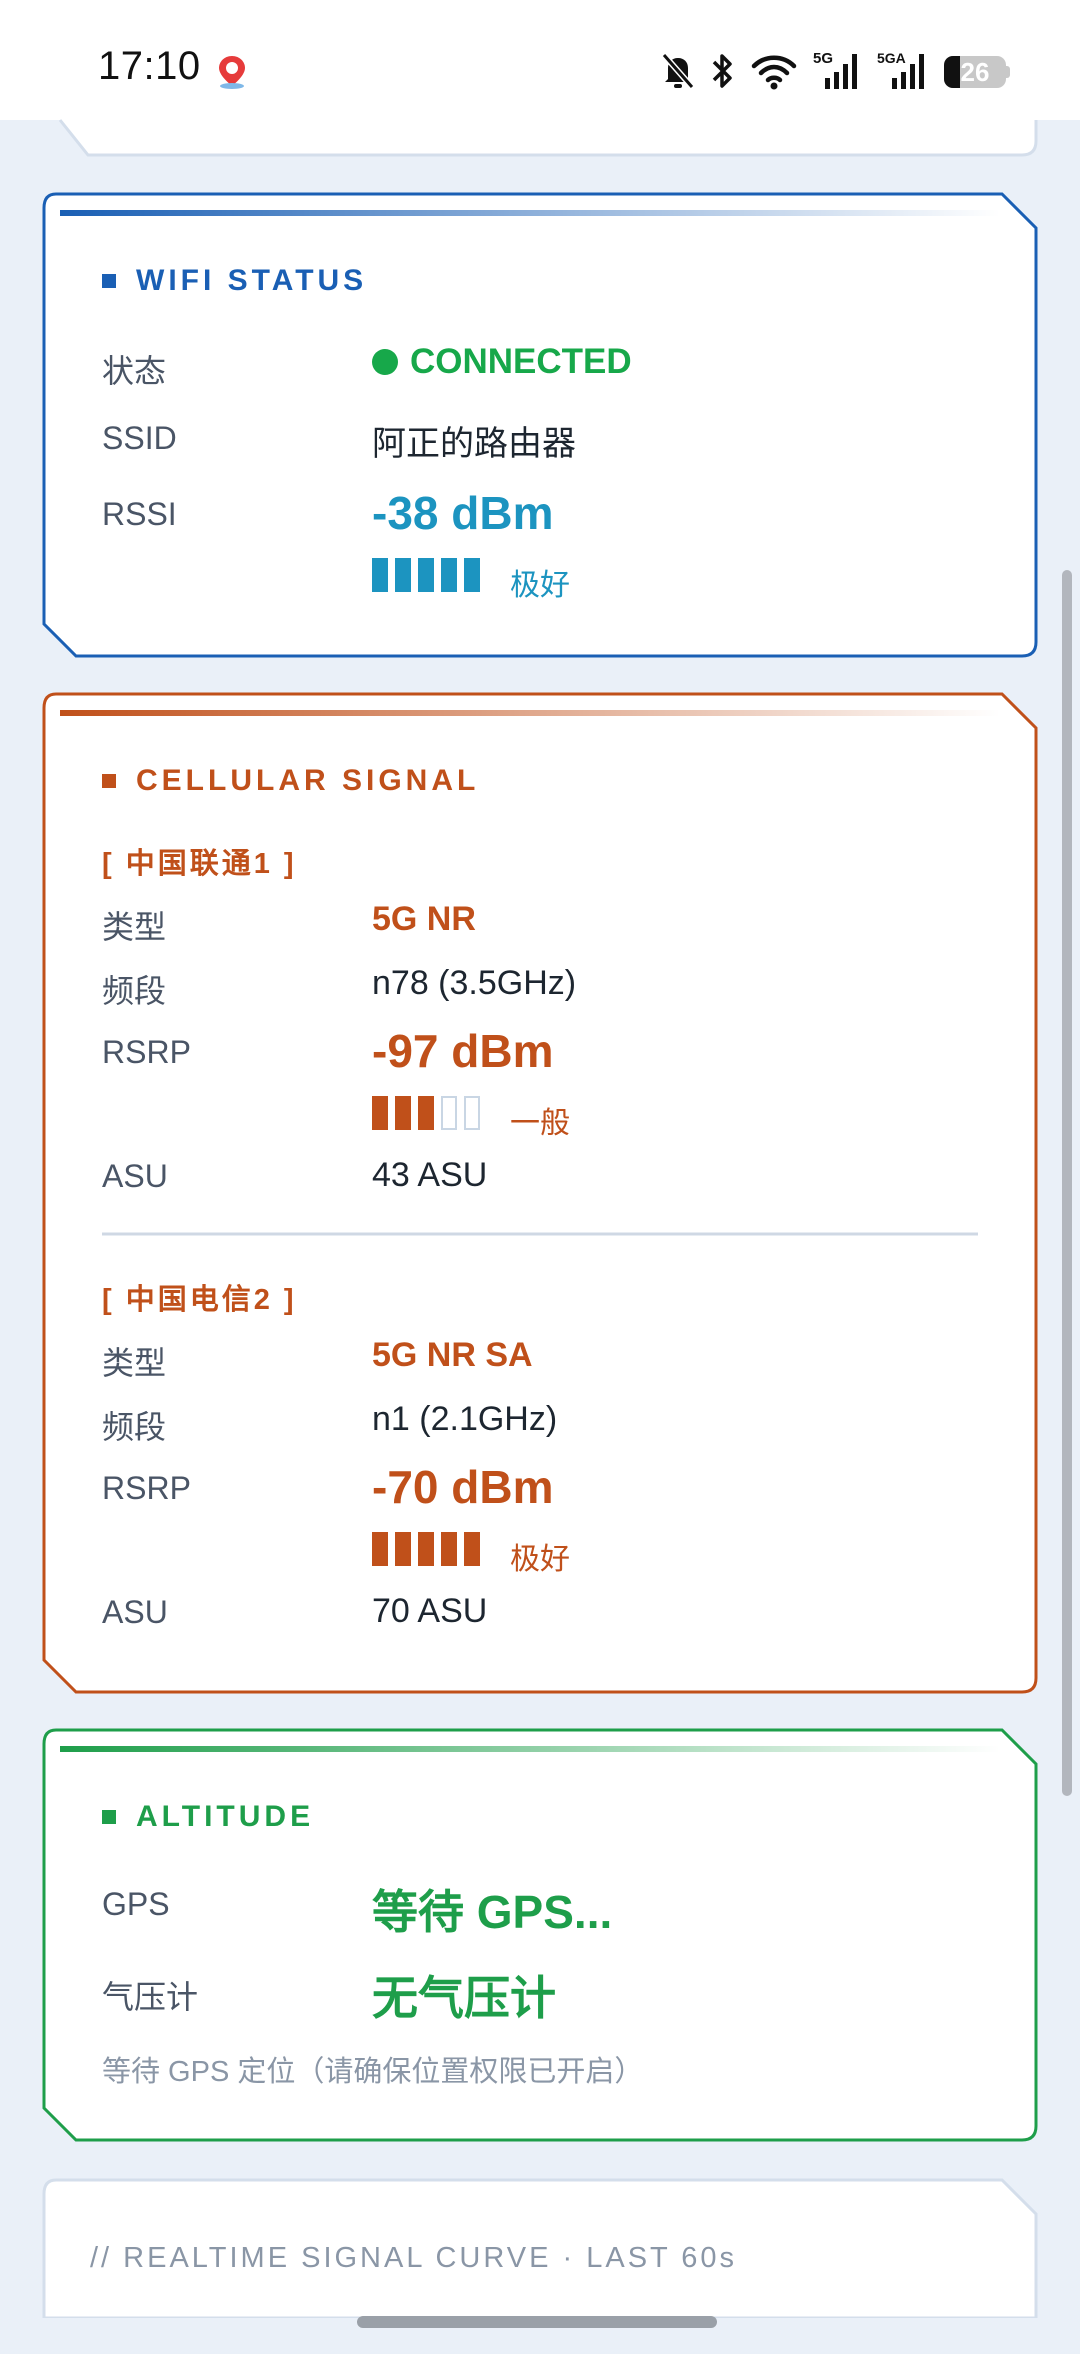  What do you see at coordinates (134, 1363) in the screenshot?
I see `sim2-type-label: 类型` at bounding box center [134, 1363].